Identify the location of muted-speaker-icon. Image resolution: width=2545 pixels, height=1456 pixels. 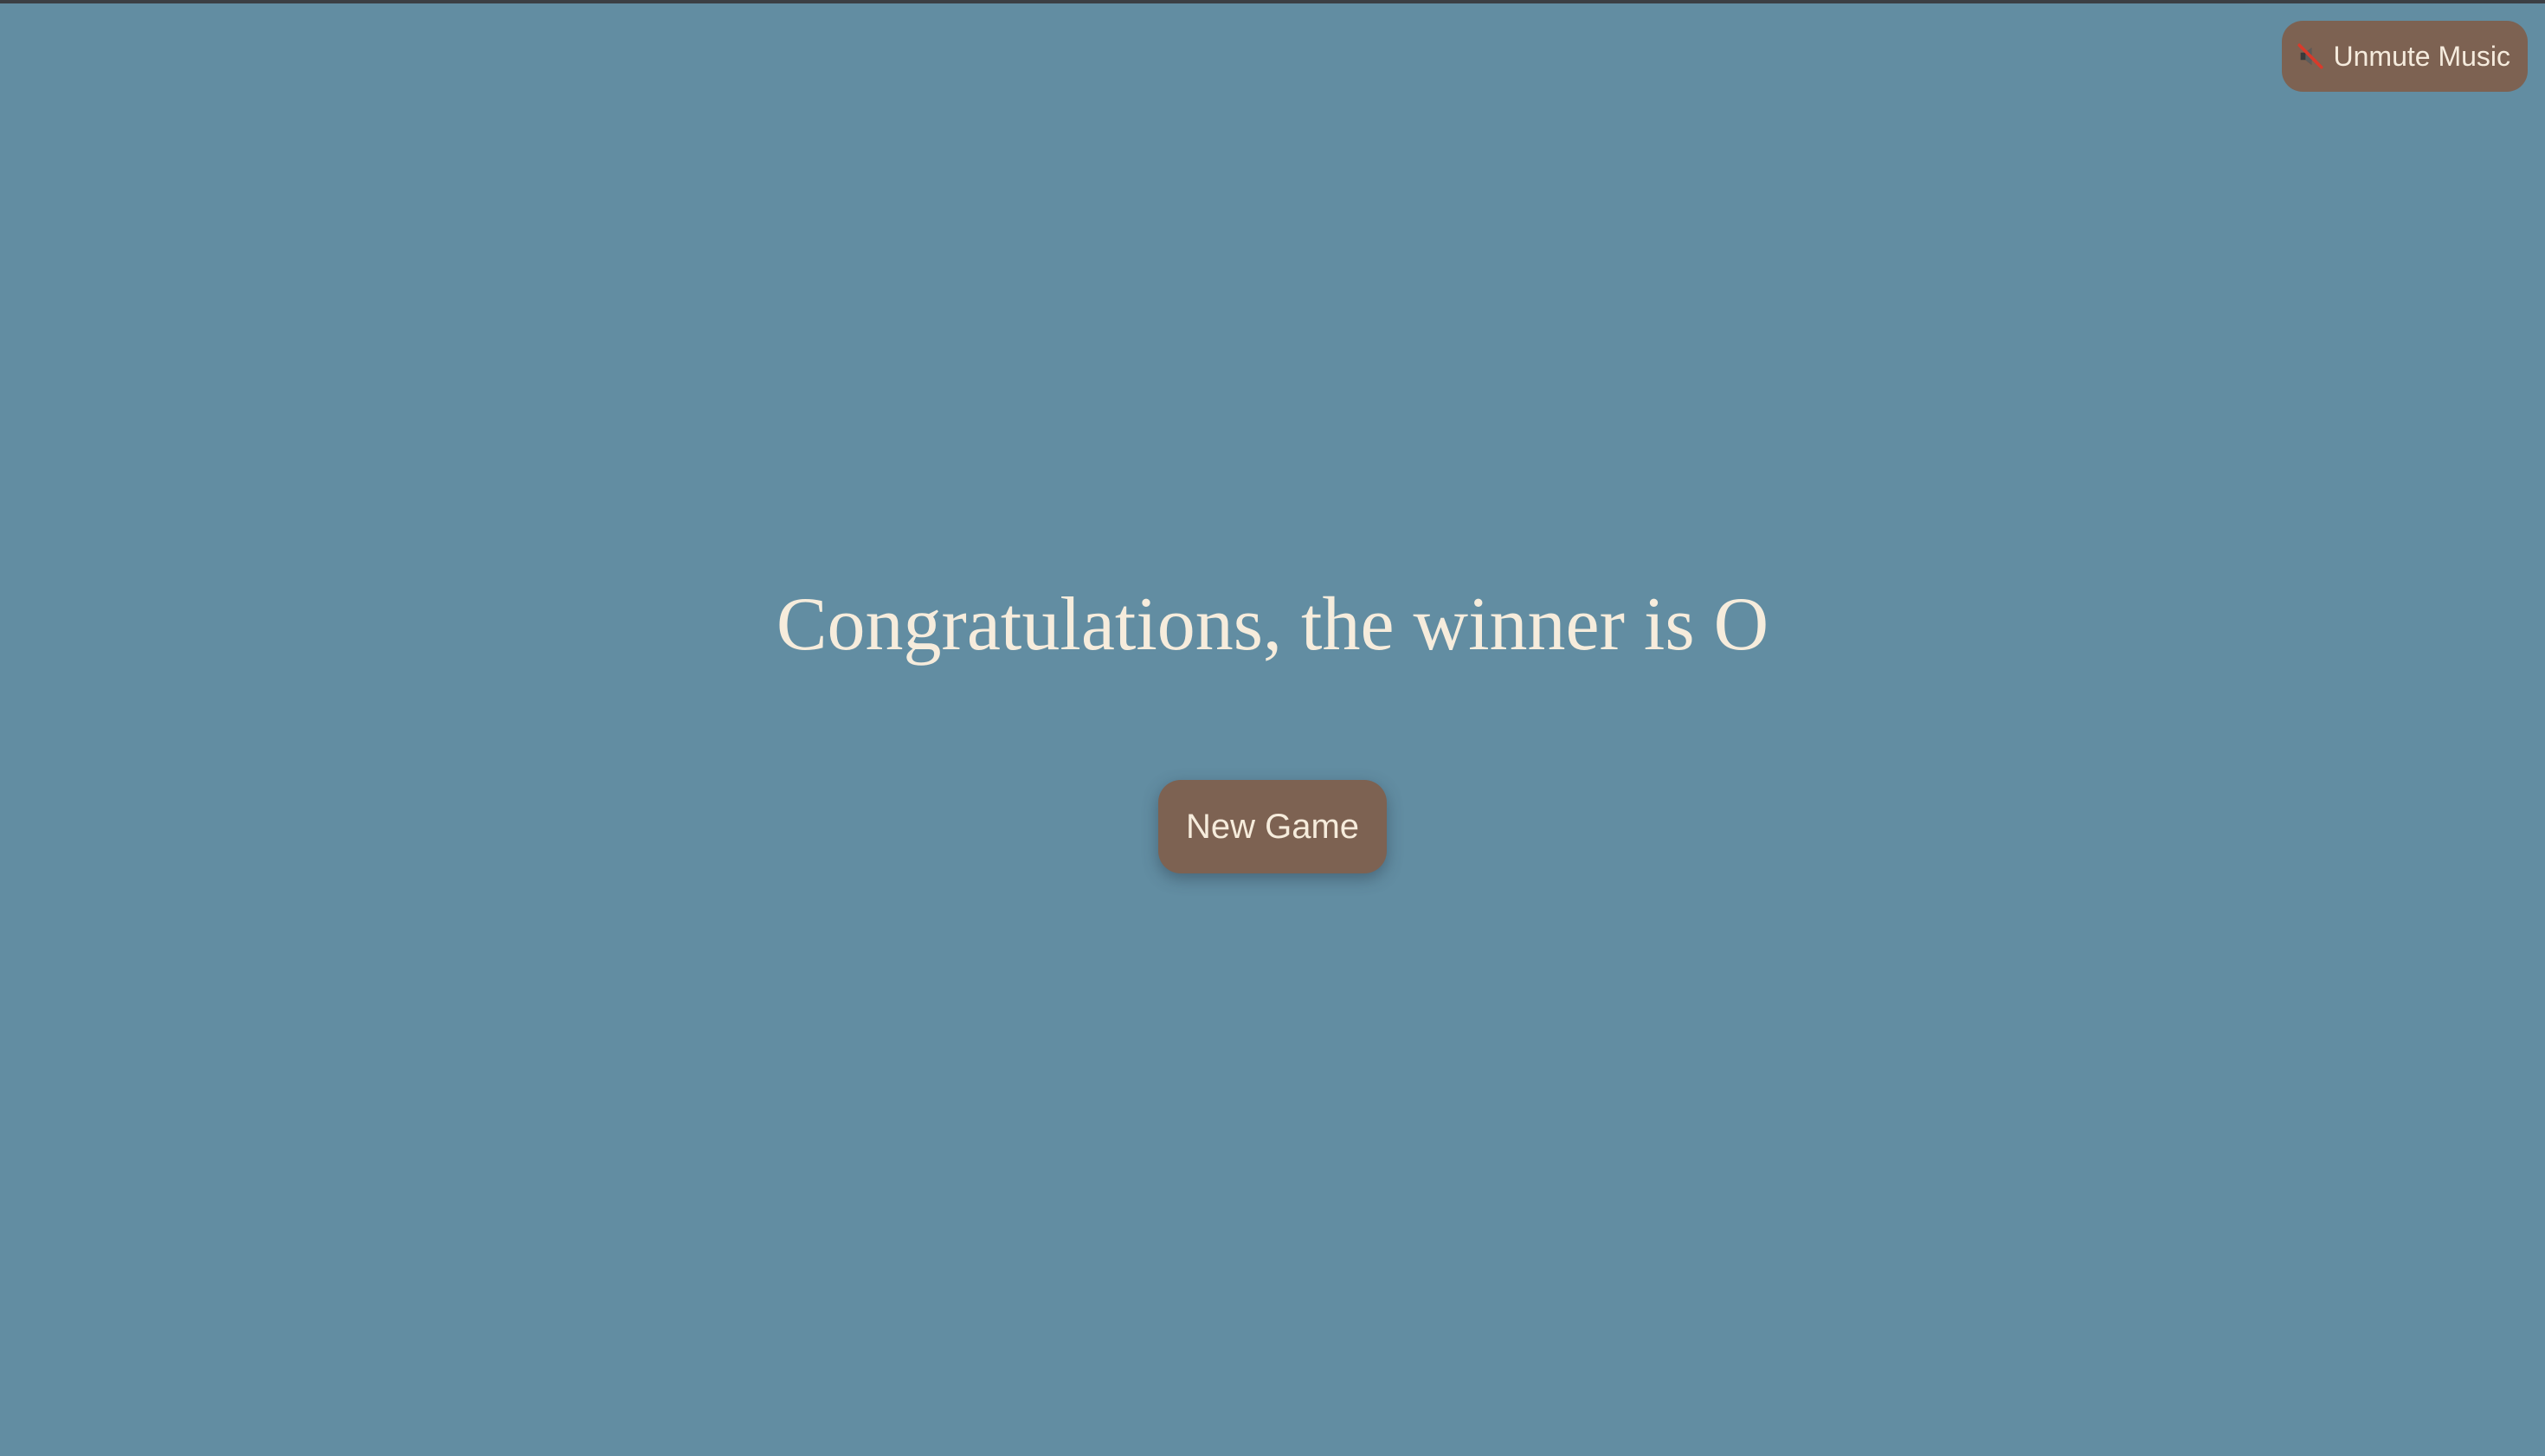
(2310, 56).